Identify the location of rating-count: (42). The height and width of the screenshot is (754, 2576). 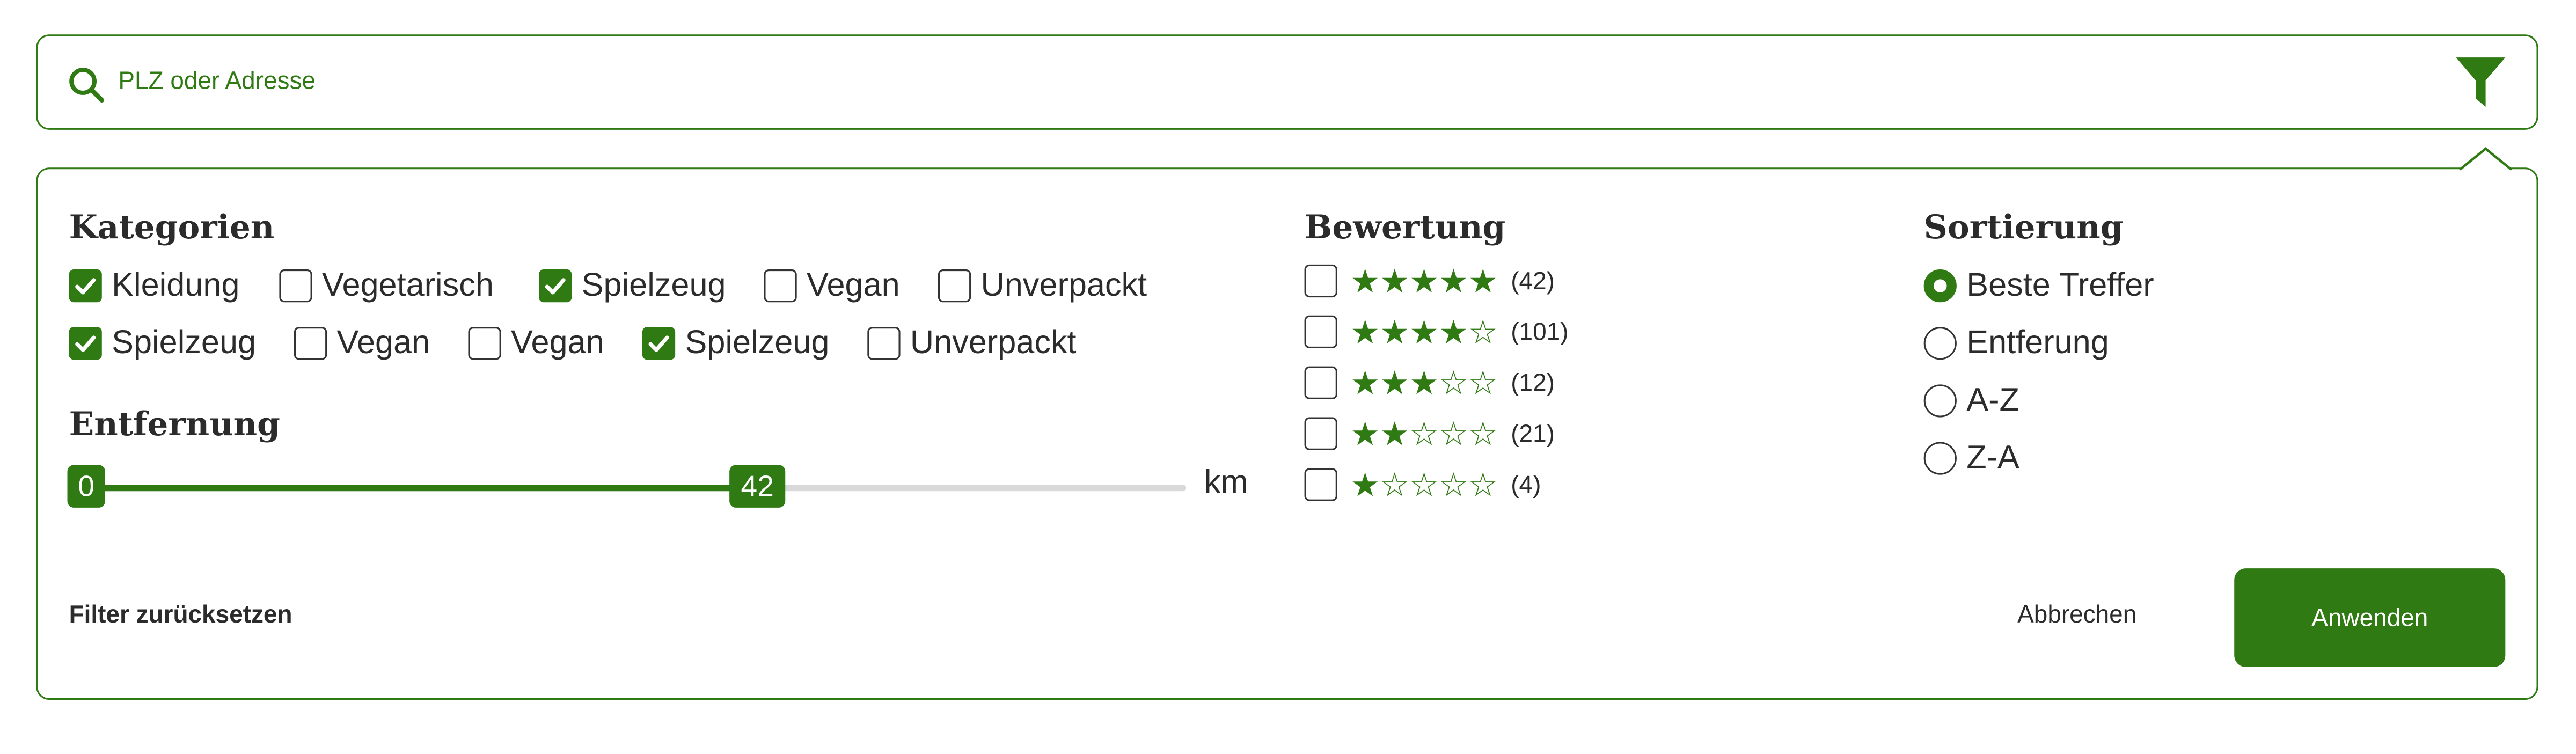
(1533, 281).